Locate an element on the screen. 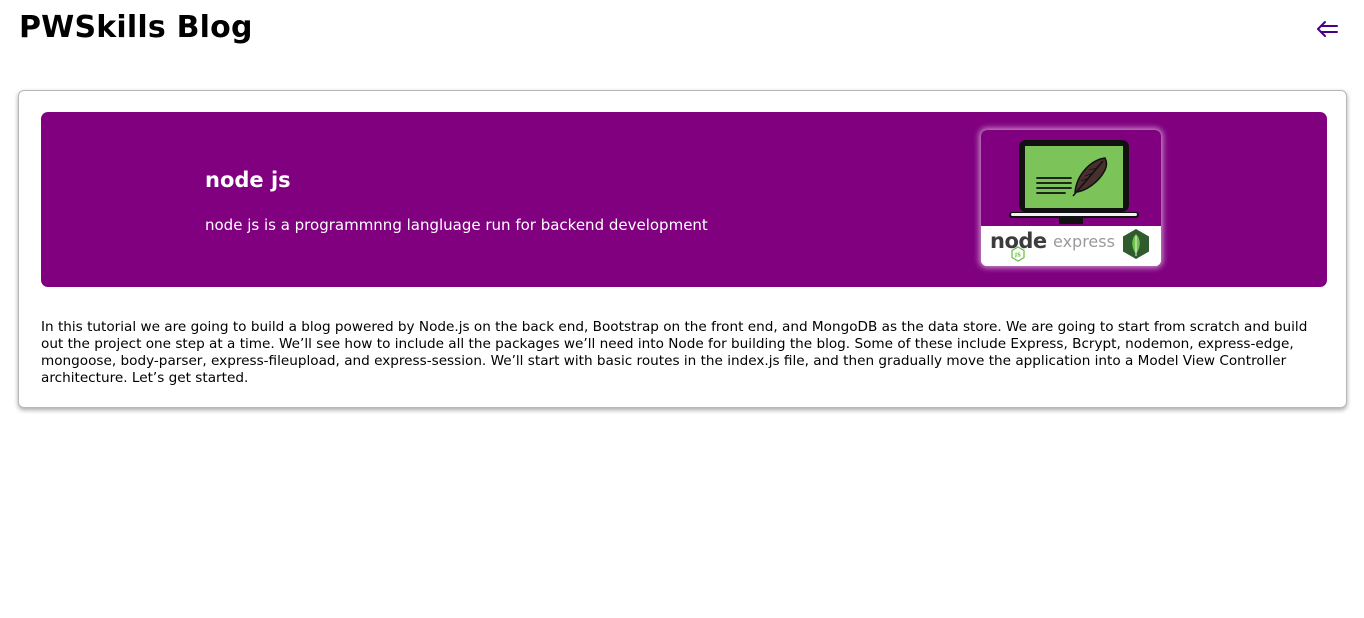 The height and width of the screenshot is (618, 1364). node-js-badge-icon: JS is located at coordinates (1018, 254).